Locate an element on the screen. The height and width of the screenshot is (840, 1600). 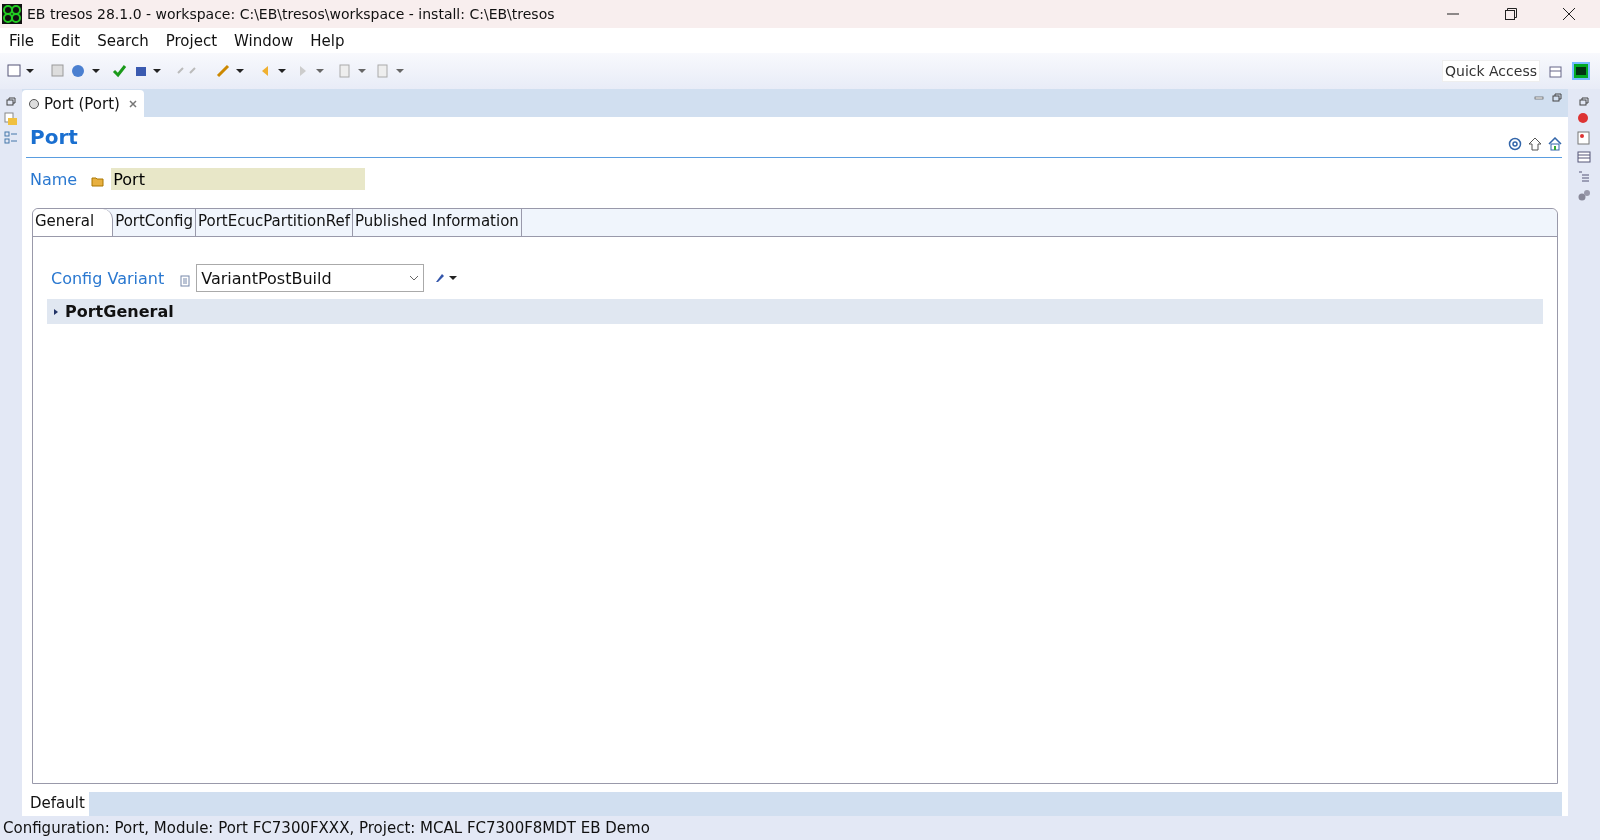
window-title: EB tresos 28.1.0 - workspace: C:\EB\tresos\workspace - install: C:\EB\tresos is located at coordinates (291, 14).